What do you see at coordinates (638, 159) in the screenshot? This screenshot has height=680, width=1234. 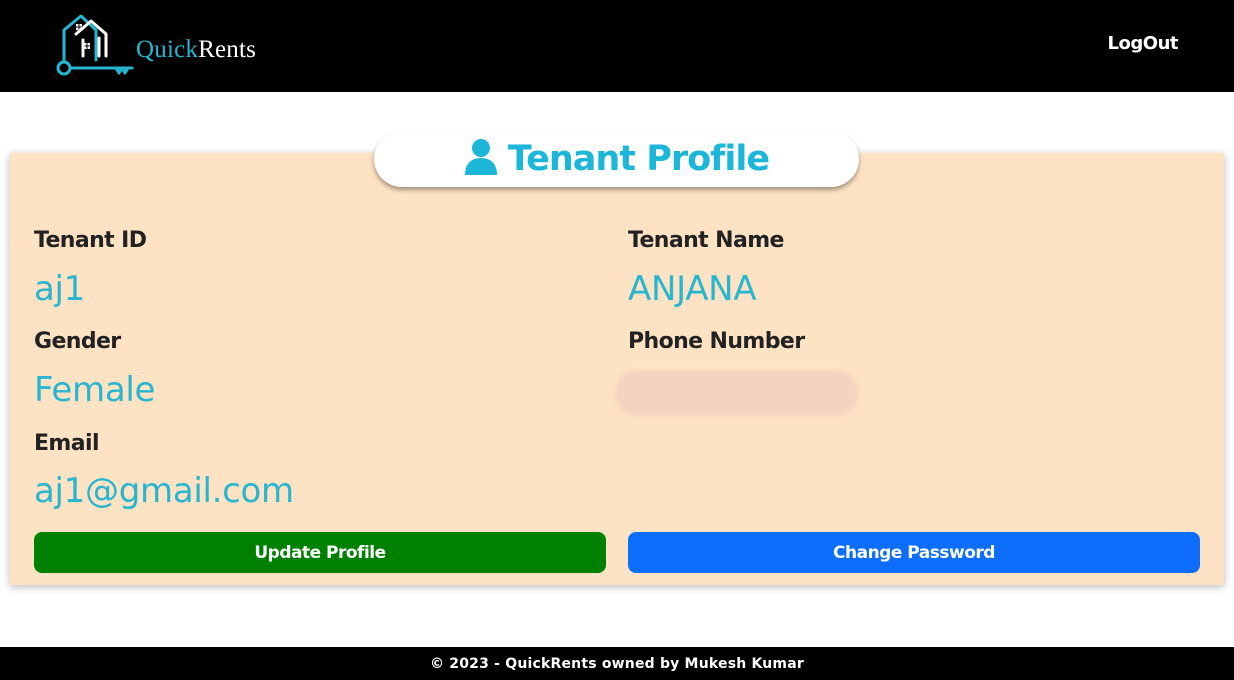 I see `page-title: Tenant Profile` at bounding box center [638, 159].